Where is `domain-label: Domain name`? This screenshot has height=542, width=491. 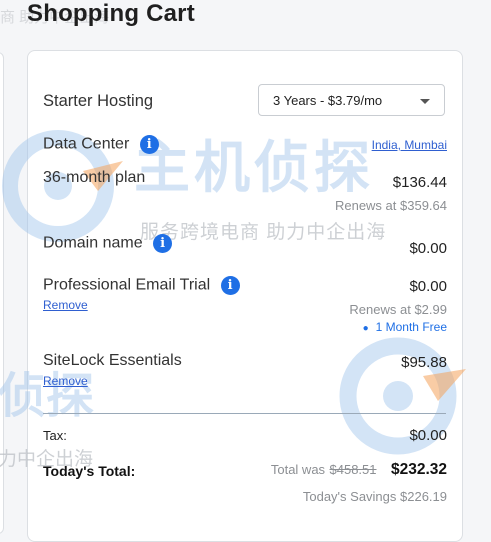 domain-label: Domain name is located at coordinates (93, 243).